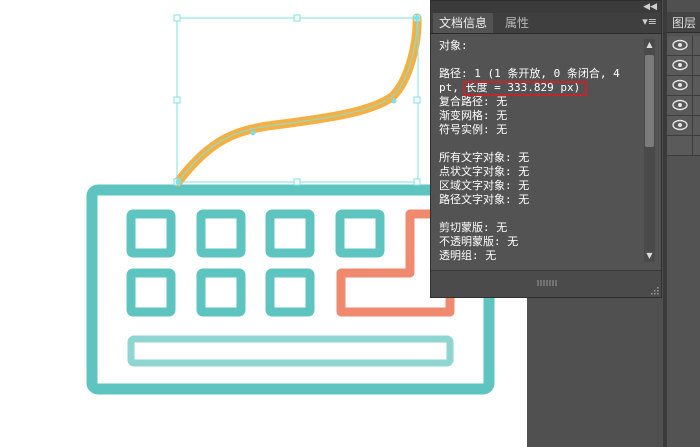  What do you see at coordinates (655, 291) in the screenshot?
I see `corner-resize-icon` at bounding box center [655, 291].